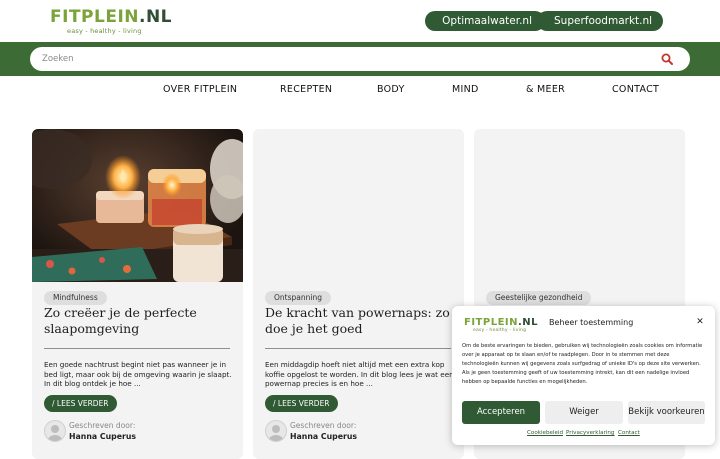 The width and height of the screenshot is (720, 459). I want to click on shop-link-label: Optimaalwater.nl, so click(487, 21).